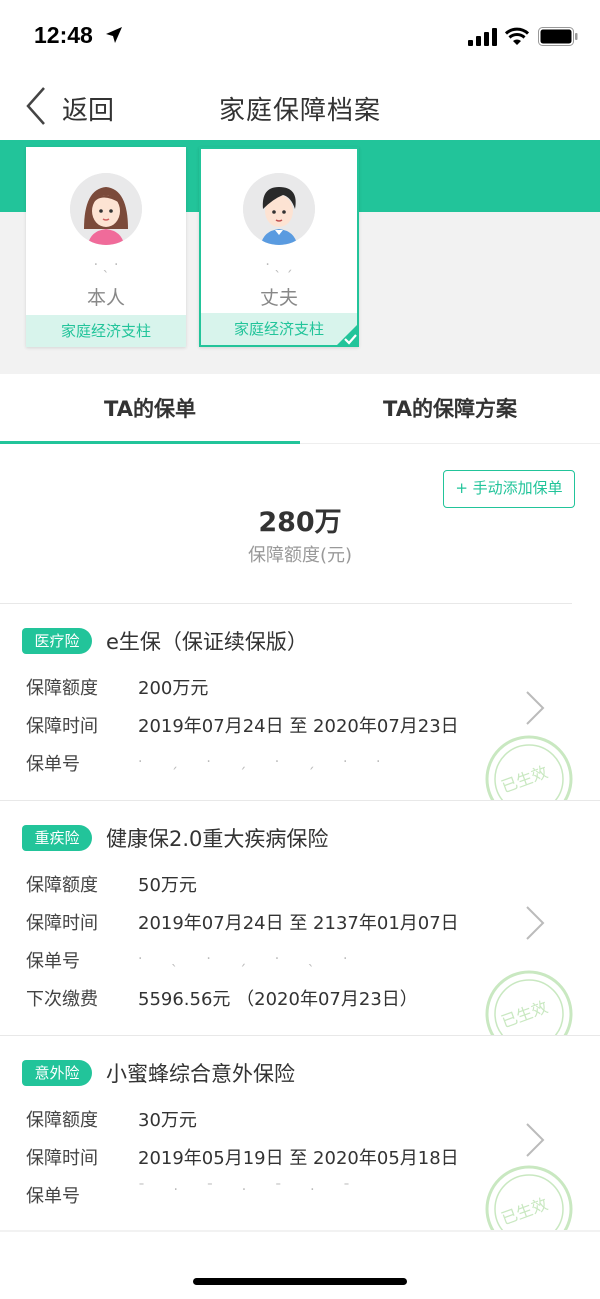 This screenshot has width=600, height=1299. I want to click on page-title: 家庭保障档案, so click(299, 111).